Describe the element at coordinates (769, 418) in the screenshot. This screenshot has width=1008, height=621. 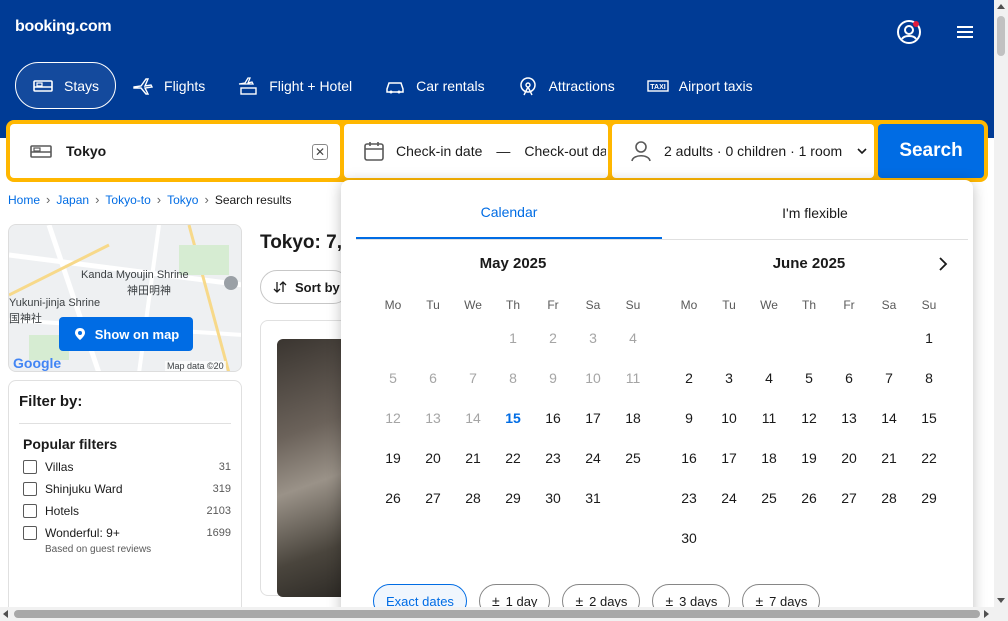
I see `calendar-day: 11` at that location.